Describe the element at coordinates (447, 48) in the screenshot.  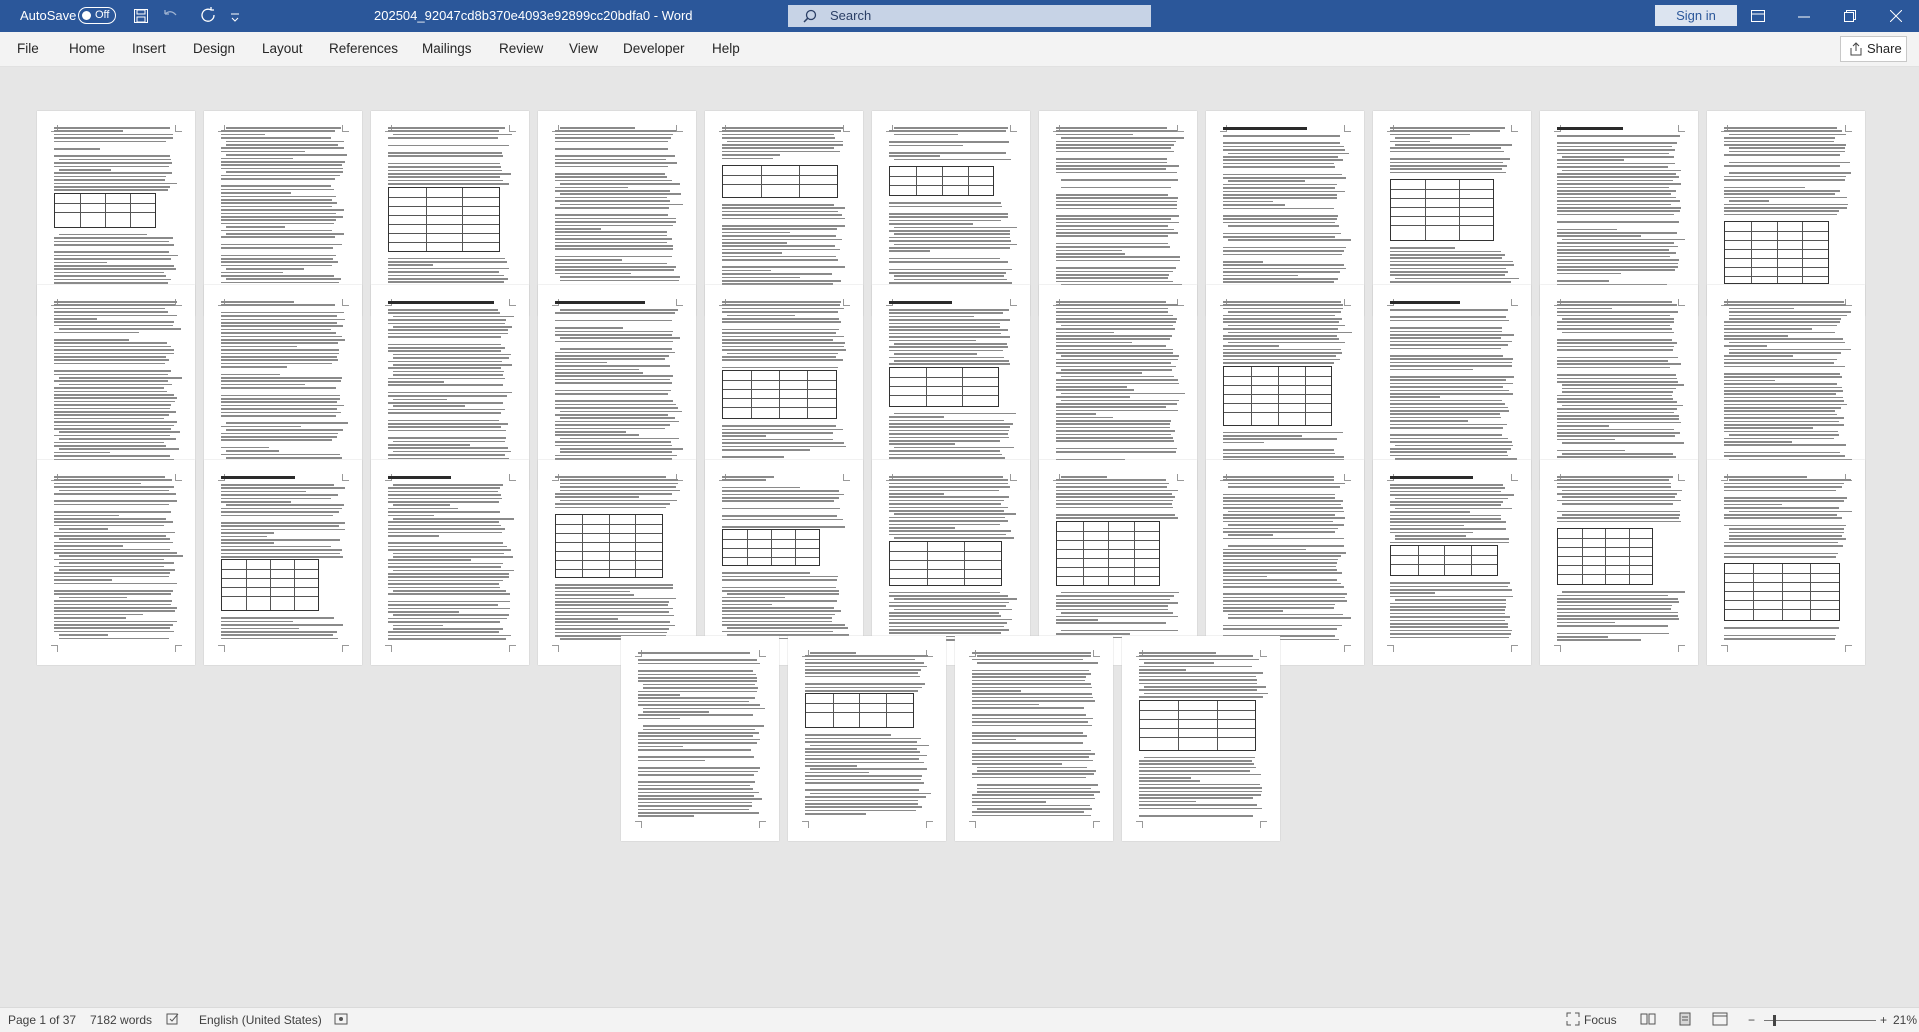
I see `tab-mailings: Mailings` at that location.